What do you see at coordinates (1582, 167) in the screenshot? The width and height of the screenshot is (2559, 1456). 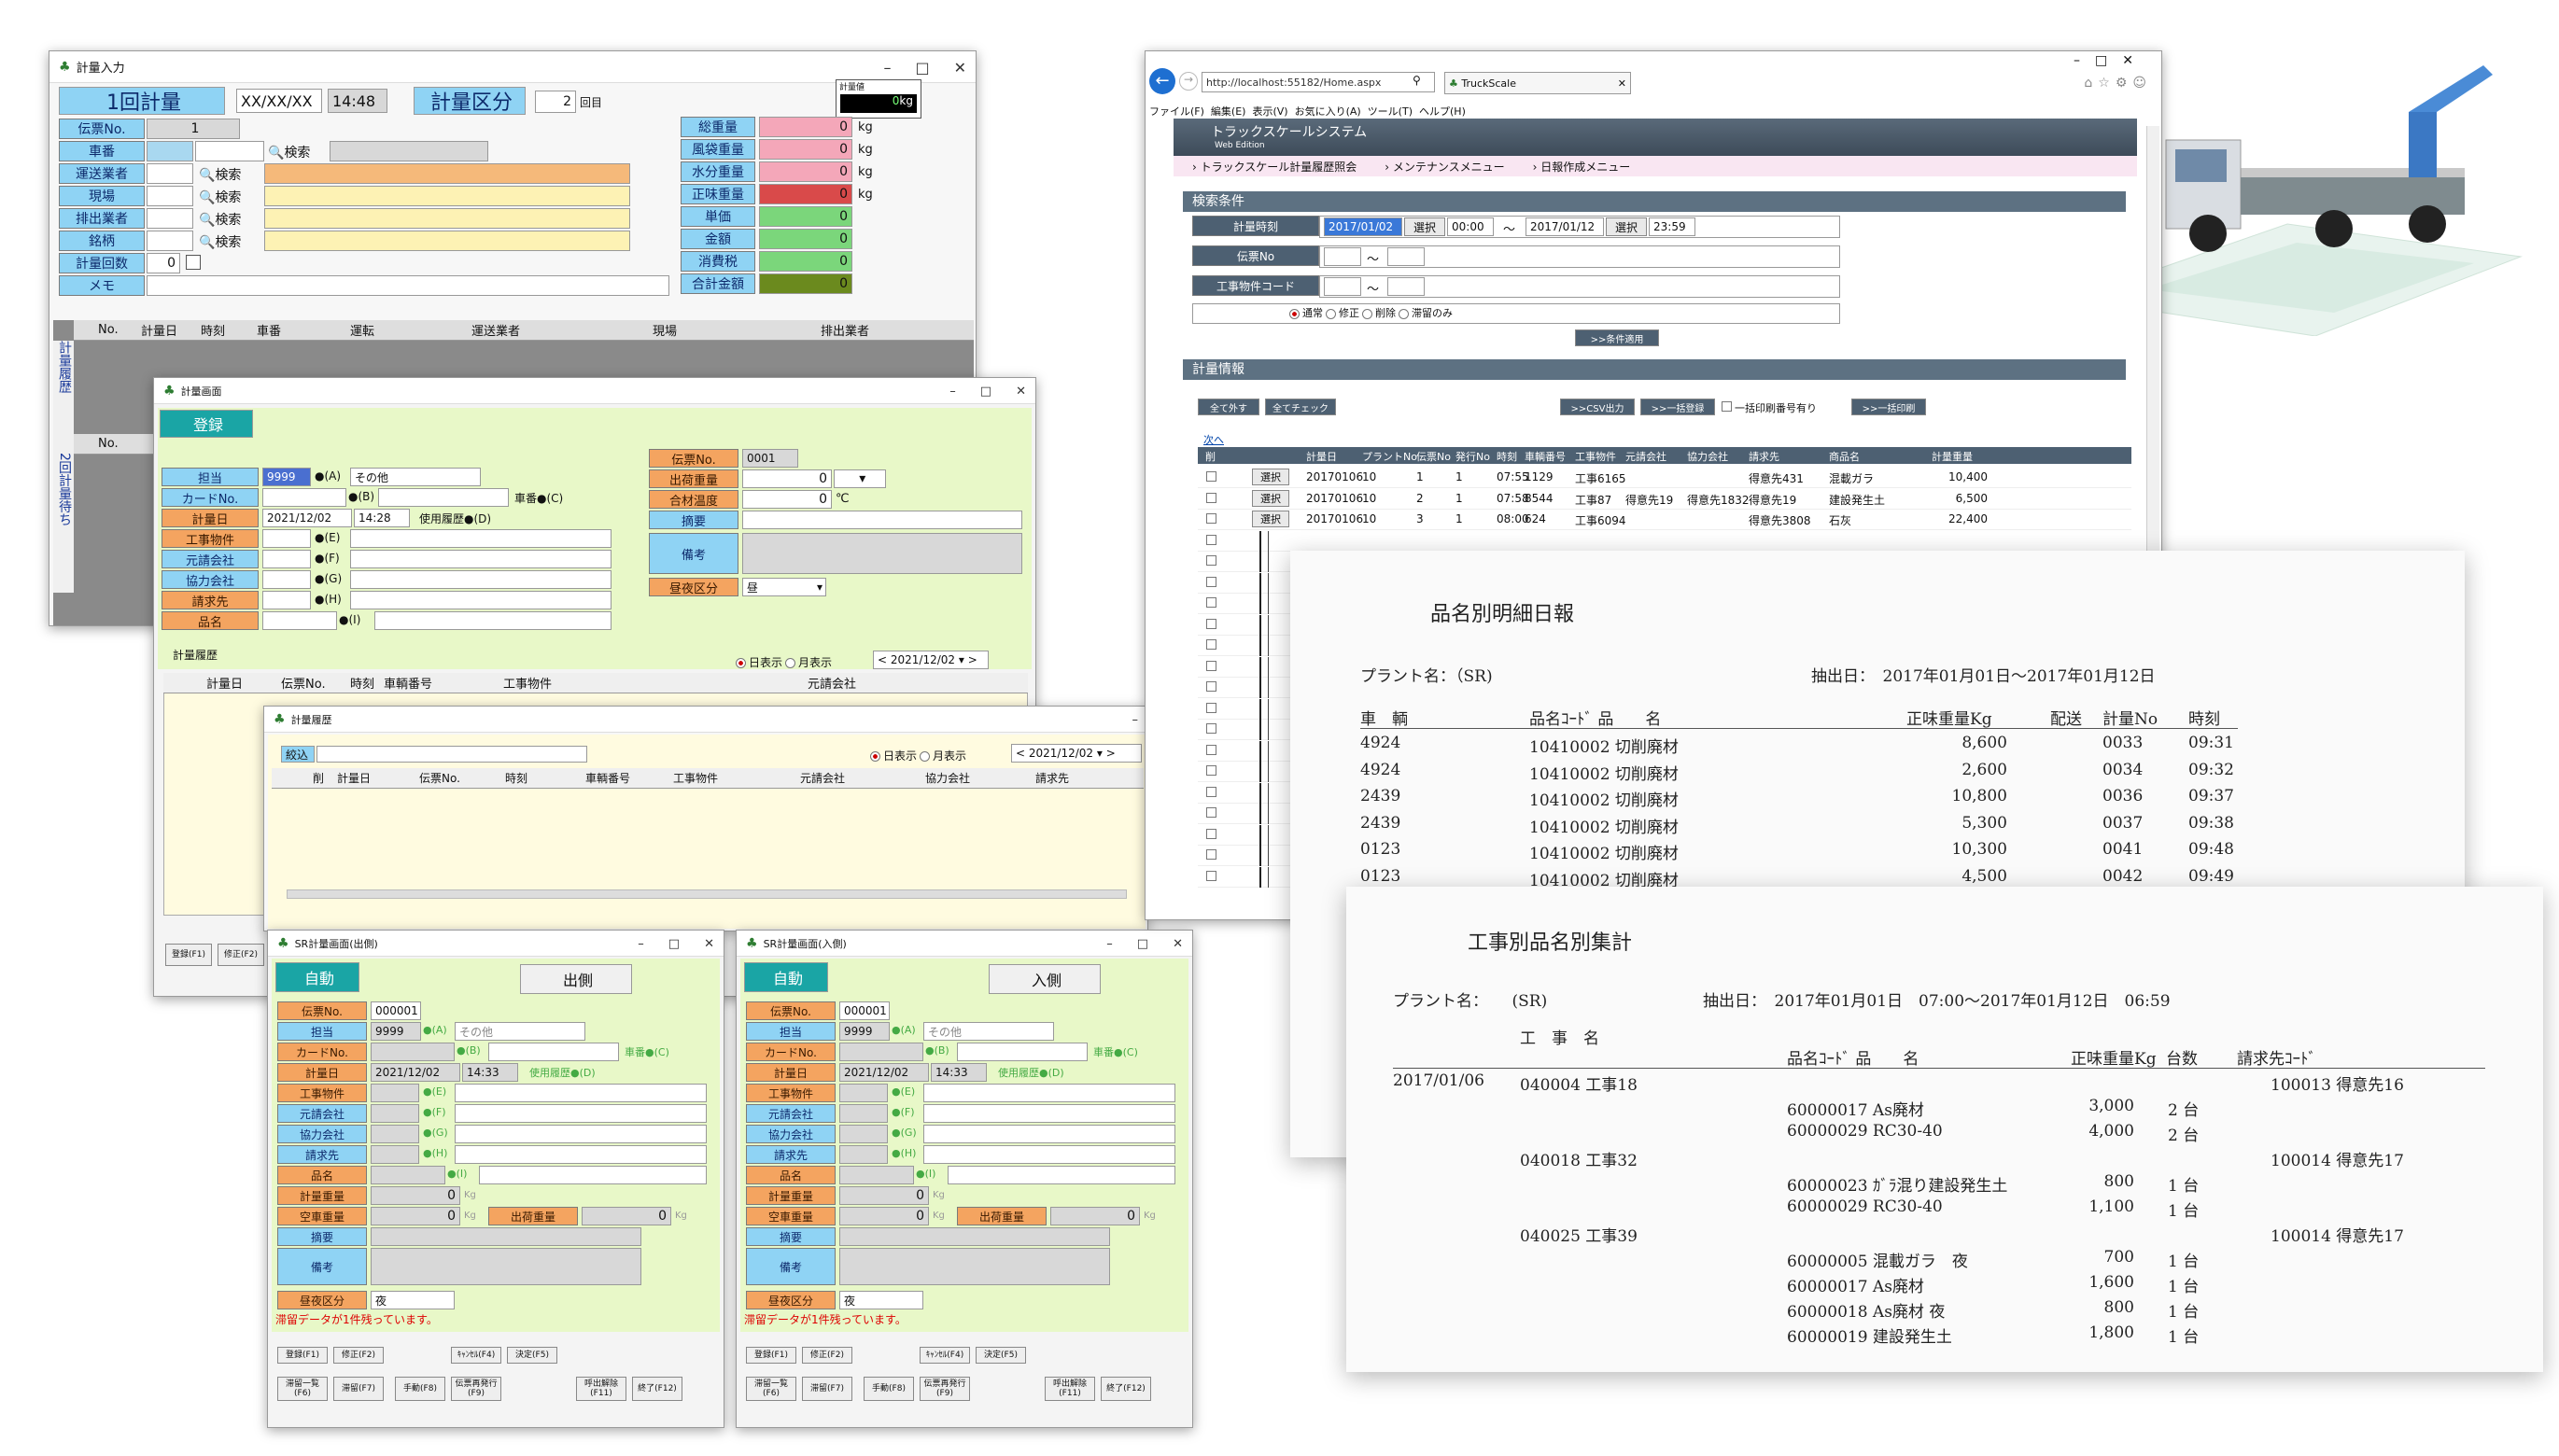 I see `nav-daily-report: › 日報作成メニュー` at bounding box center [1582, 167].